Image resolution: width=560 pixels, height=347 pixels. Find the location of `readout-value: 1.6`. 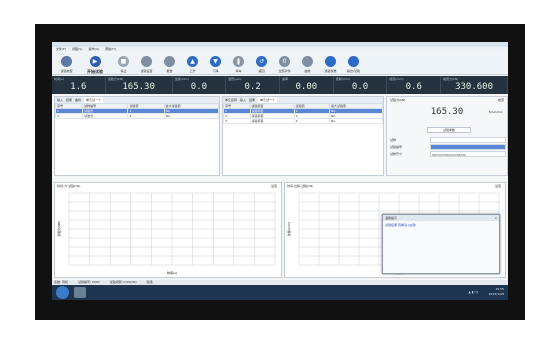

readout-value: 1.6 is located at coordinates (78, 87).